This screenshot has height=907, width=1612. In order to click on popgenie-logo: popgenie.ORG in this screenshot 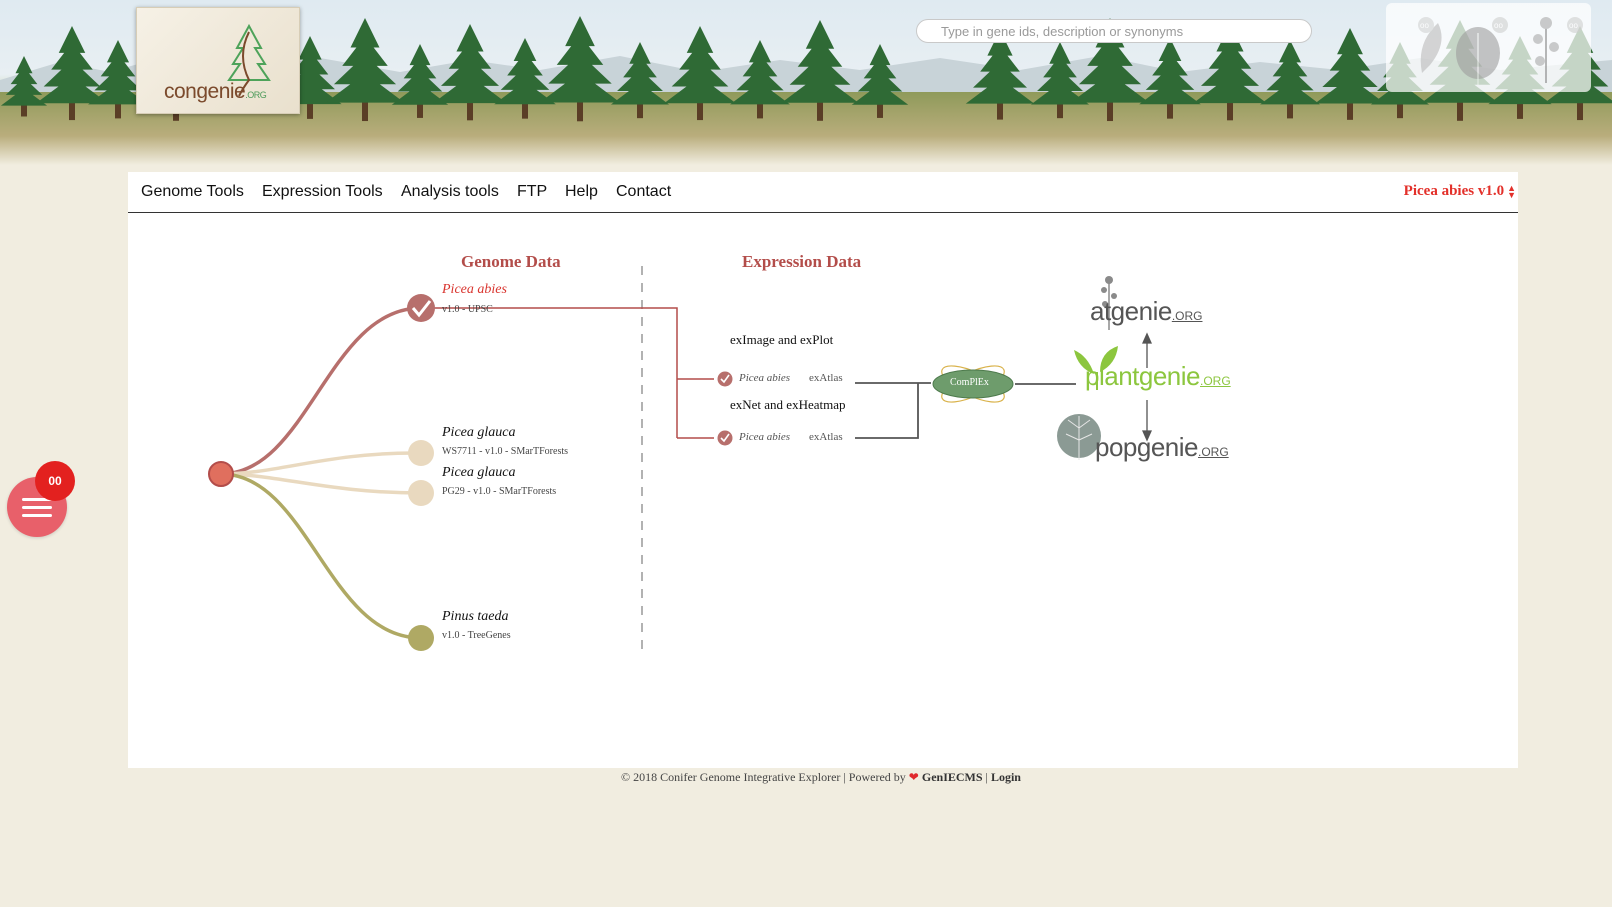, I will do `click(1162, 447)`.